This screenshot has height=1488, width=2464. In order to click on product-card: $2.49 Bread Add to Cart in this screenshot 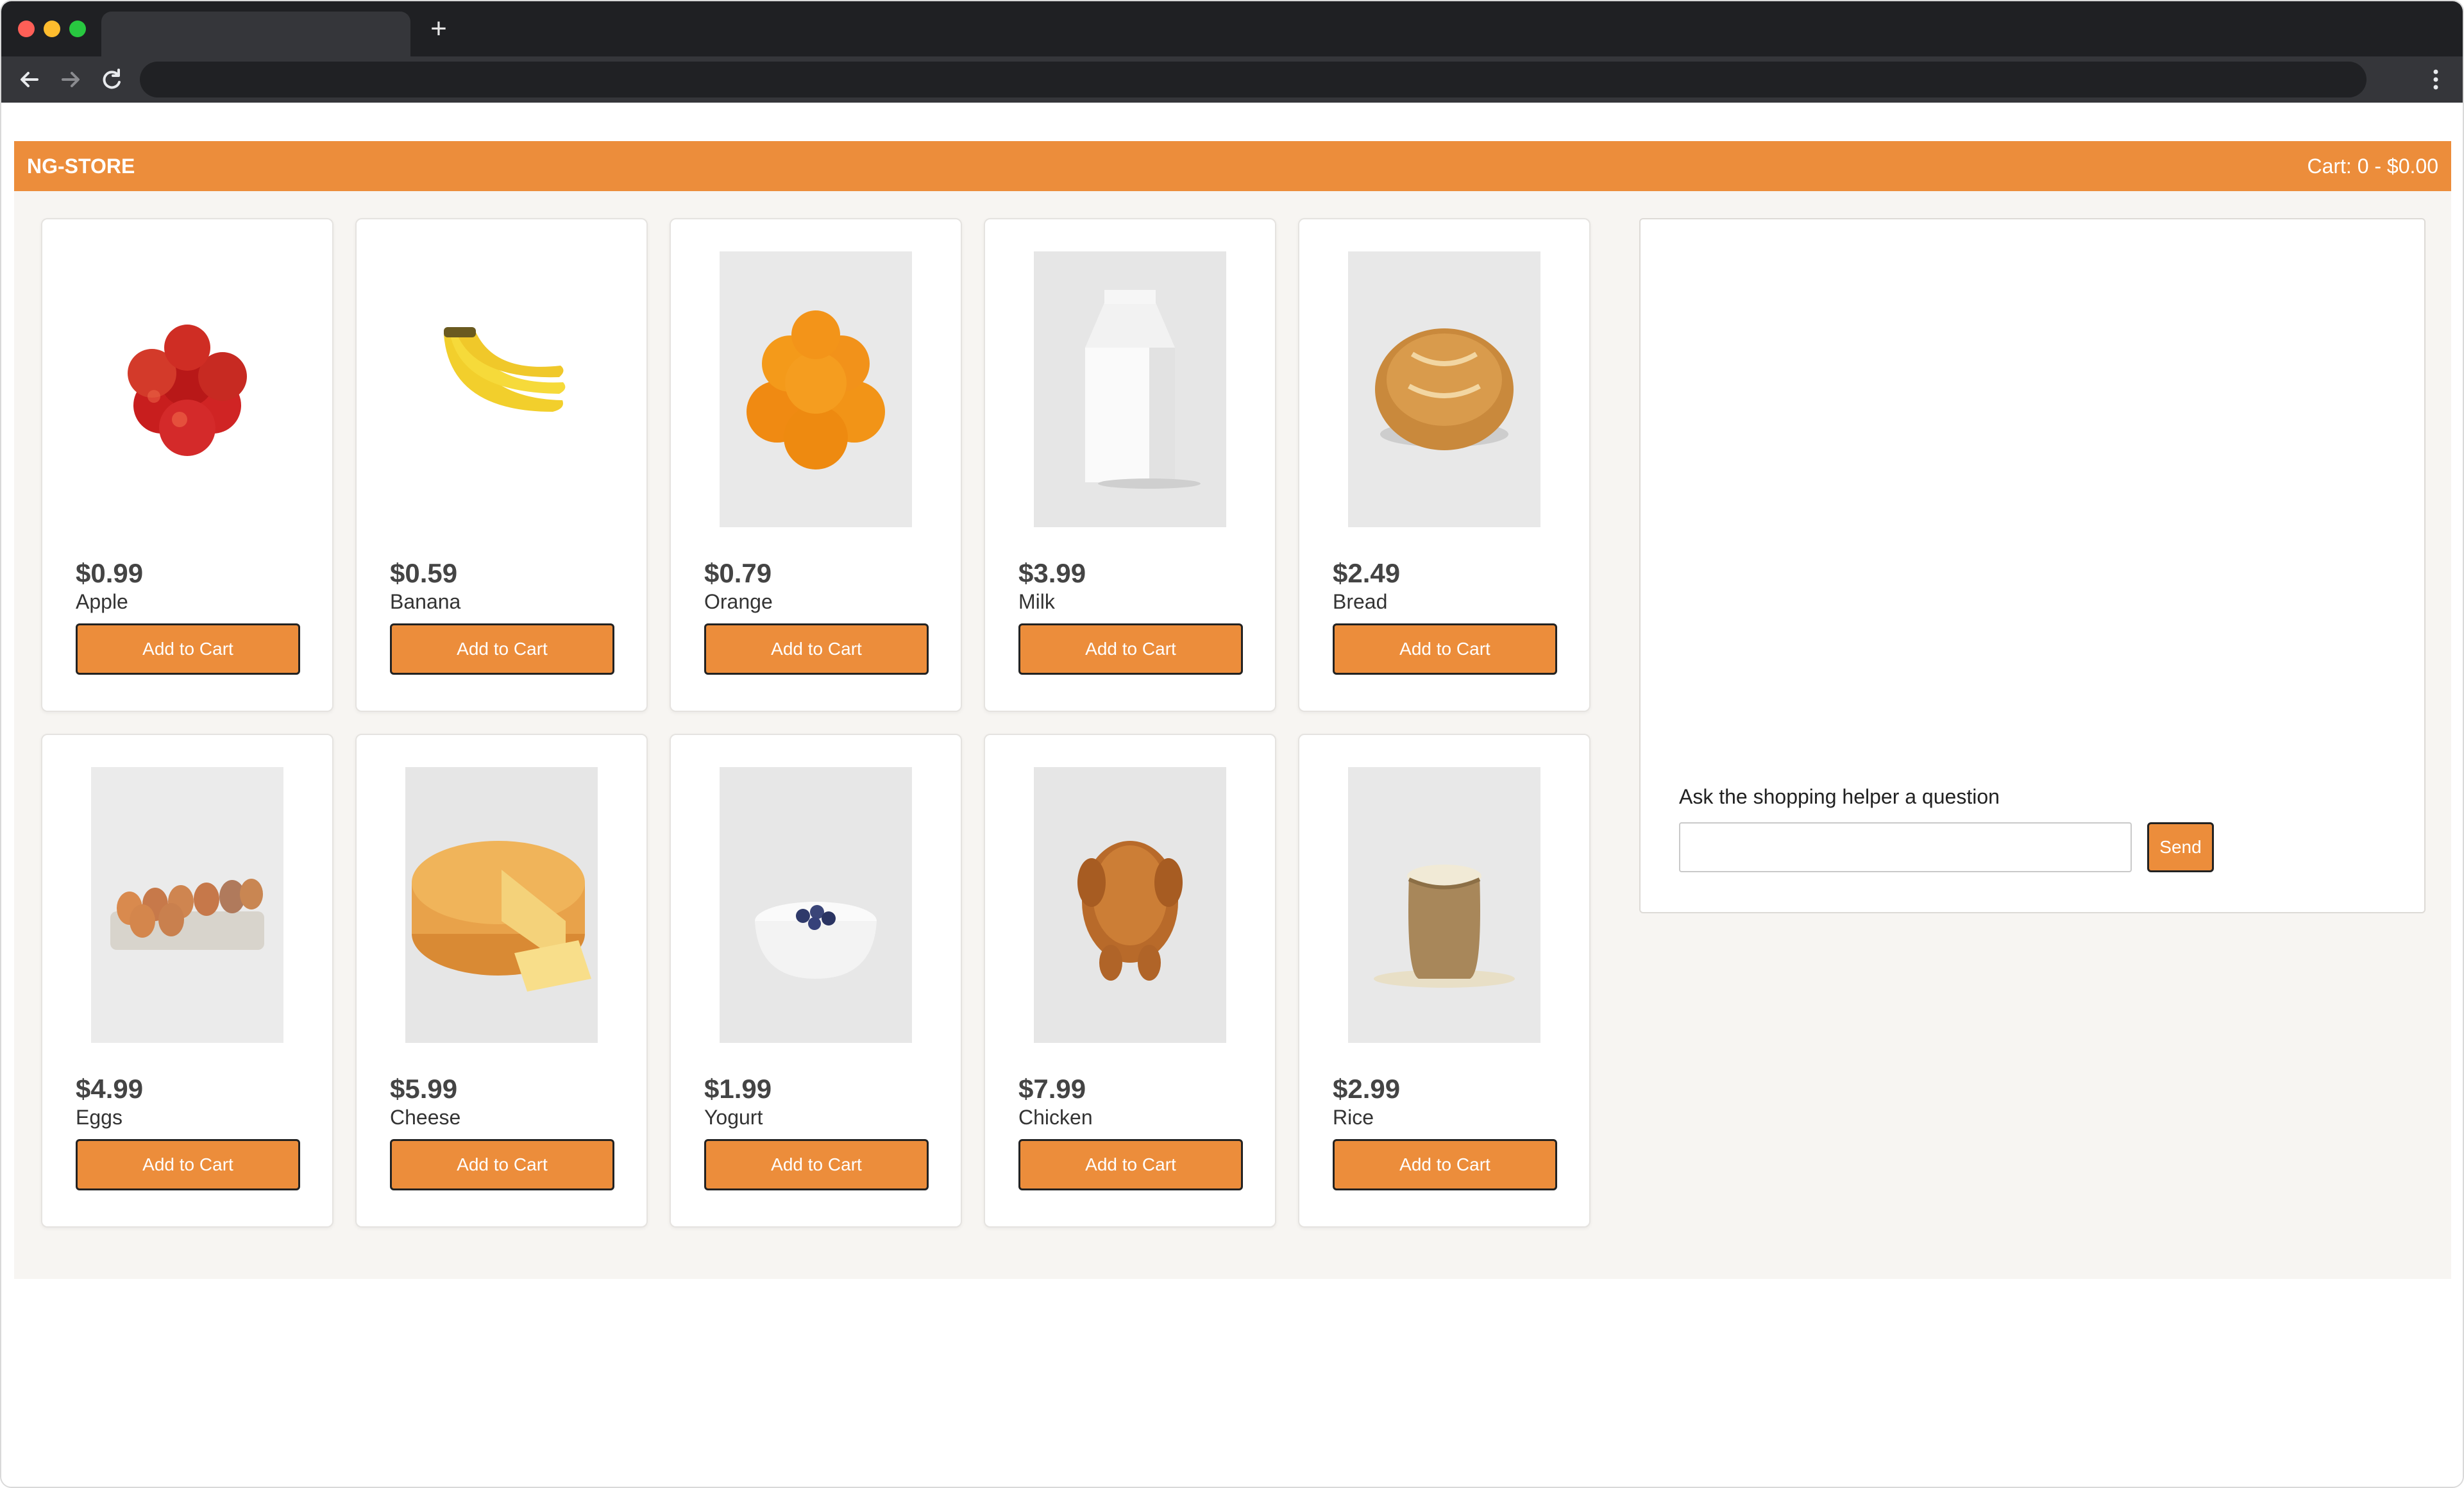, I will do `click(1444, 465)`.